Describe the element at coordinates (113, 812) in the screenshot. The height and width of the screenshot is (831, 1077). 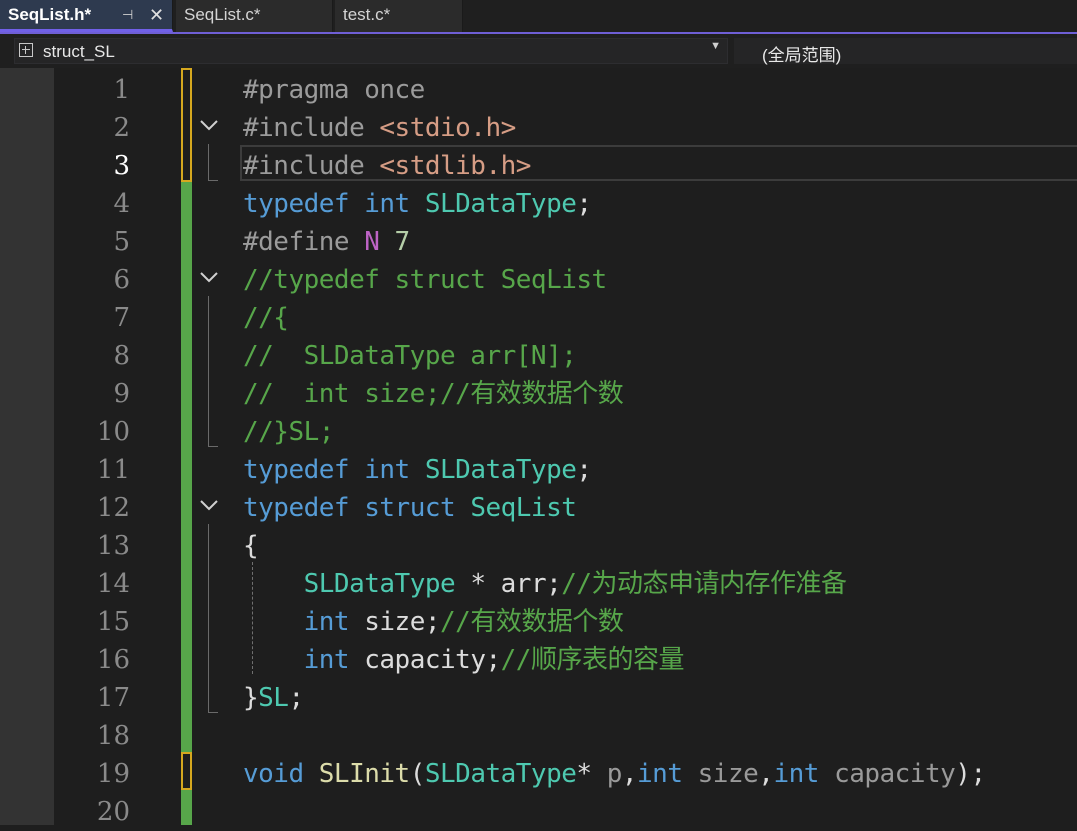
I see `line-number: 20` at that location.